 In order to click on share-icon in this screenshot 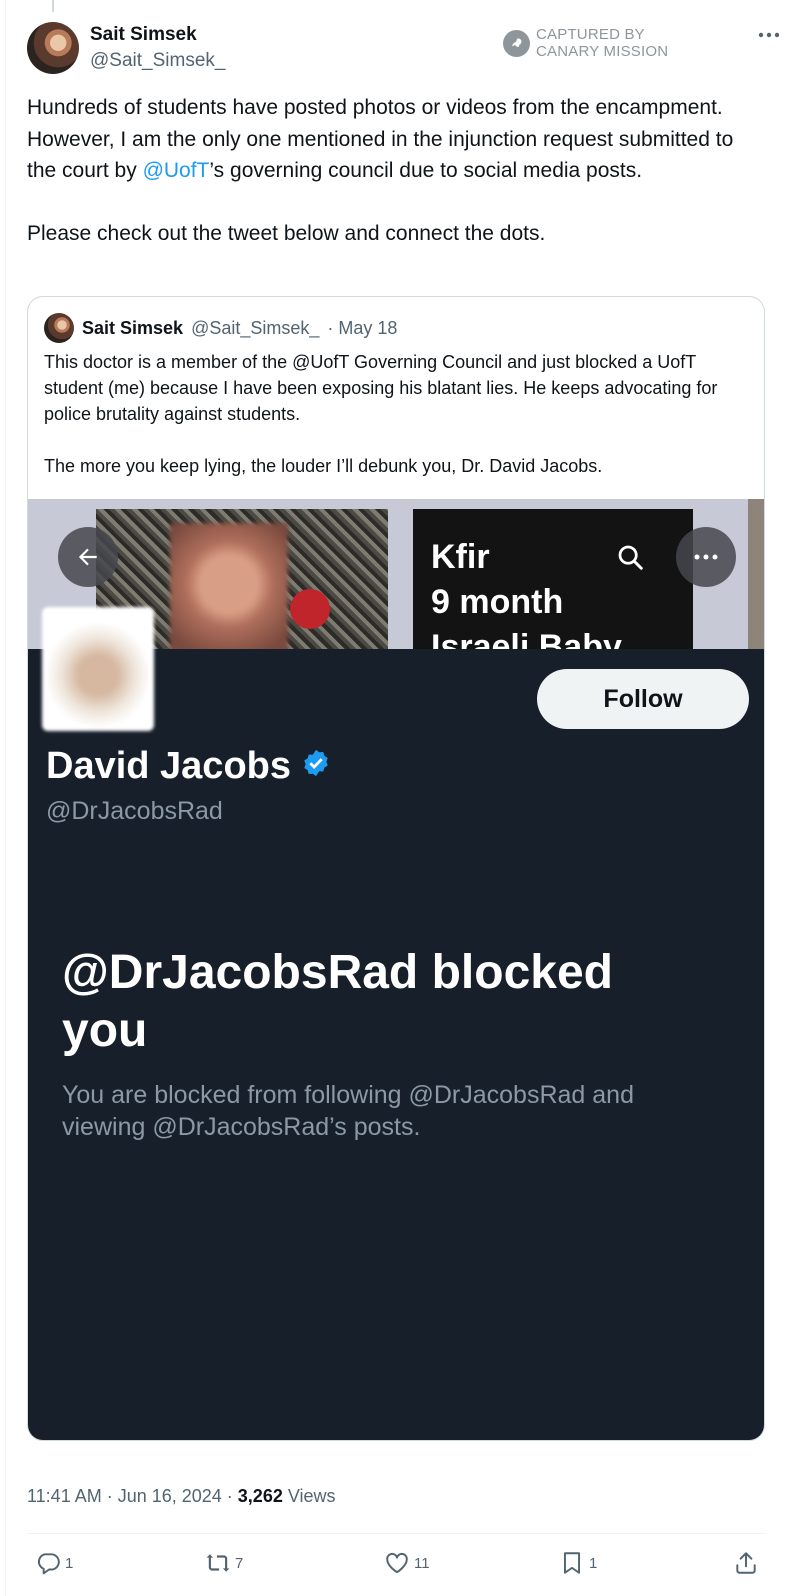, I will do `click(746, 1563)`.